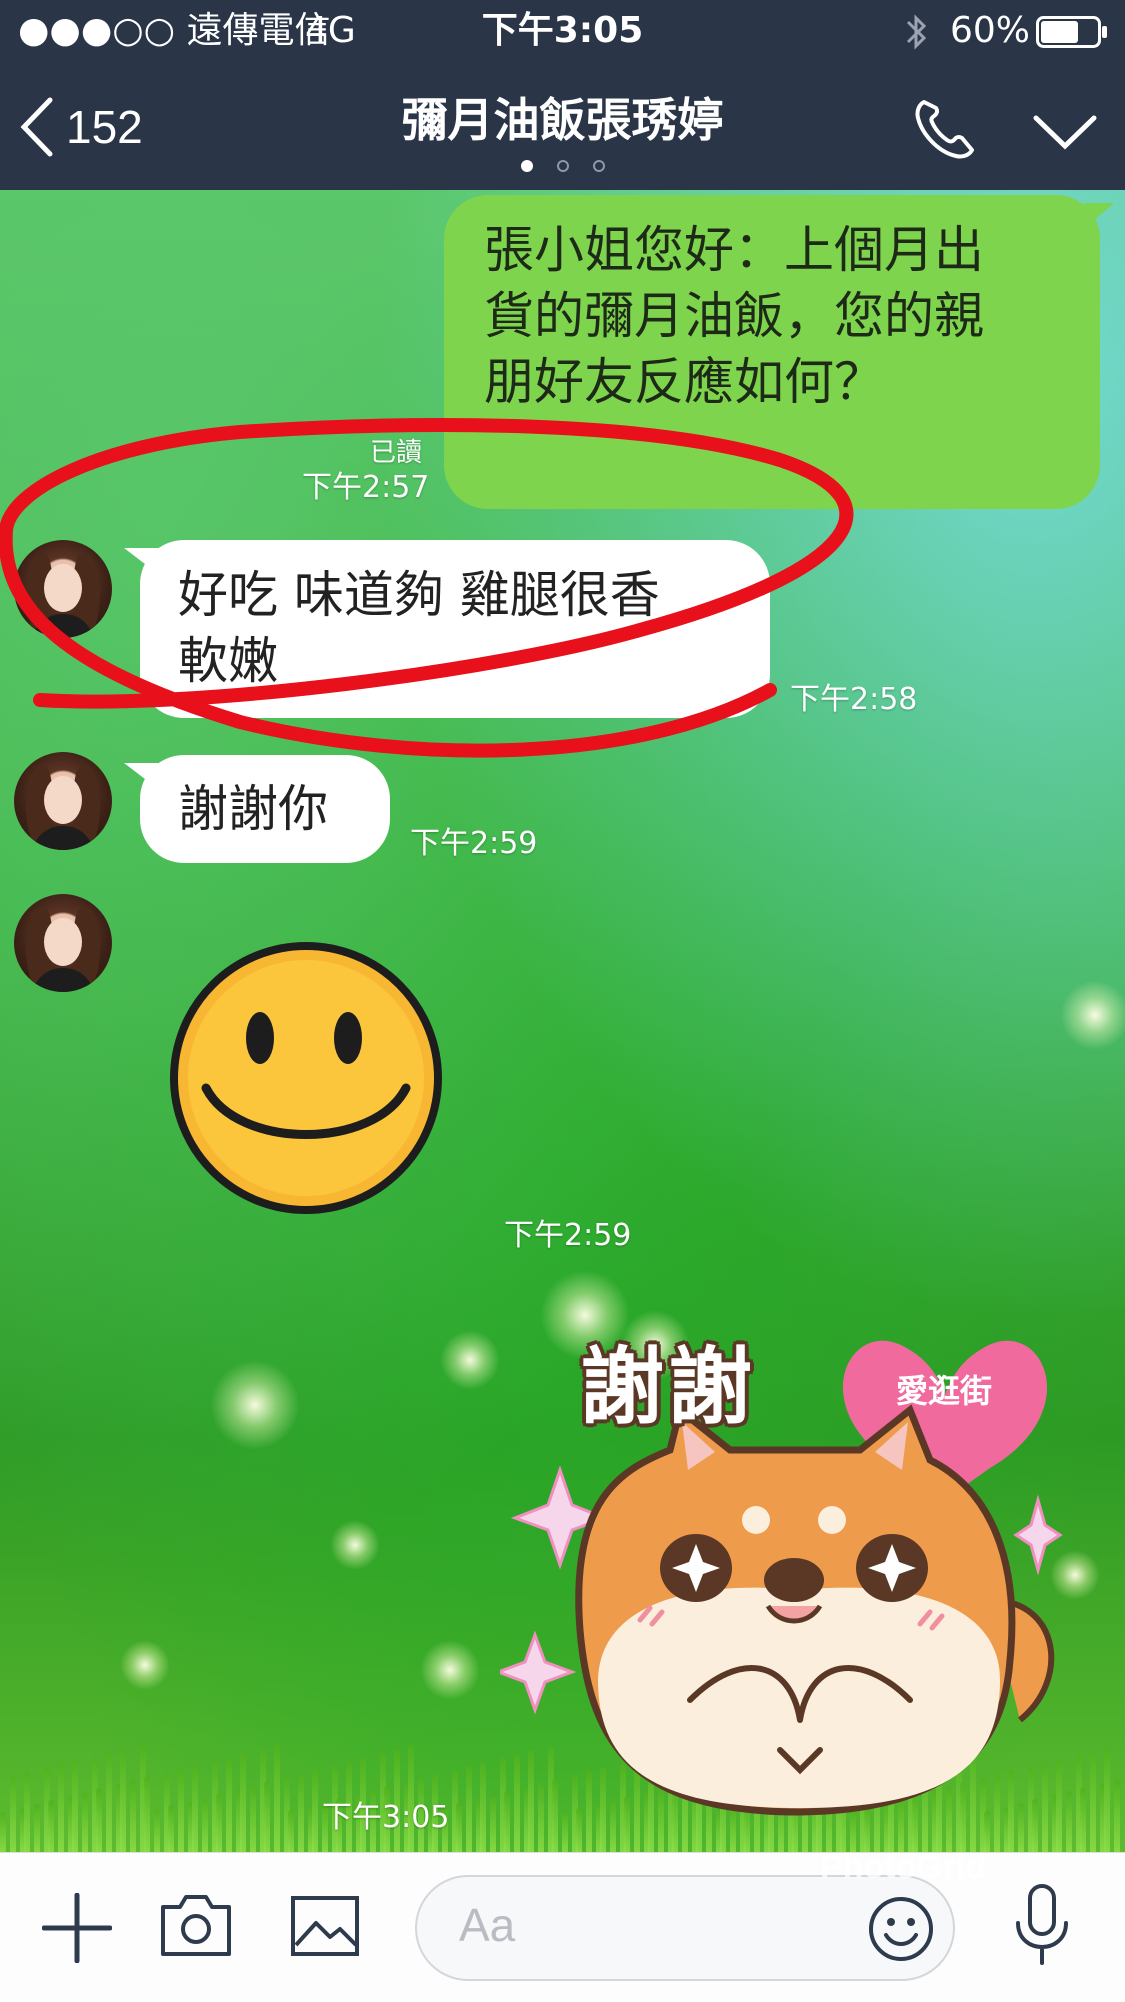  I want to click on sticker-caption: 謝謝, so click(668, 1387).